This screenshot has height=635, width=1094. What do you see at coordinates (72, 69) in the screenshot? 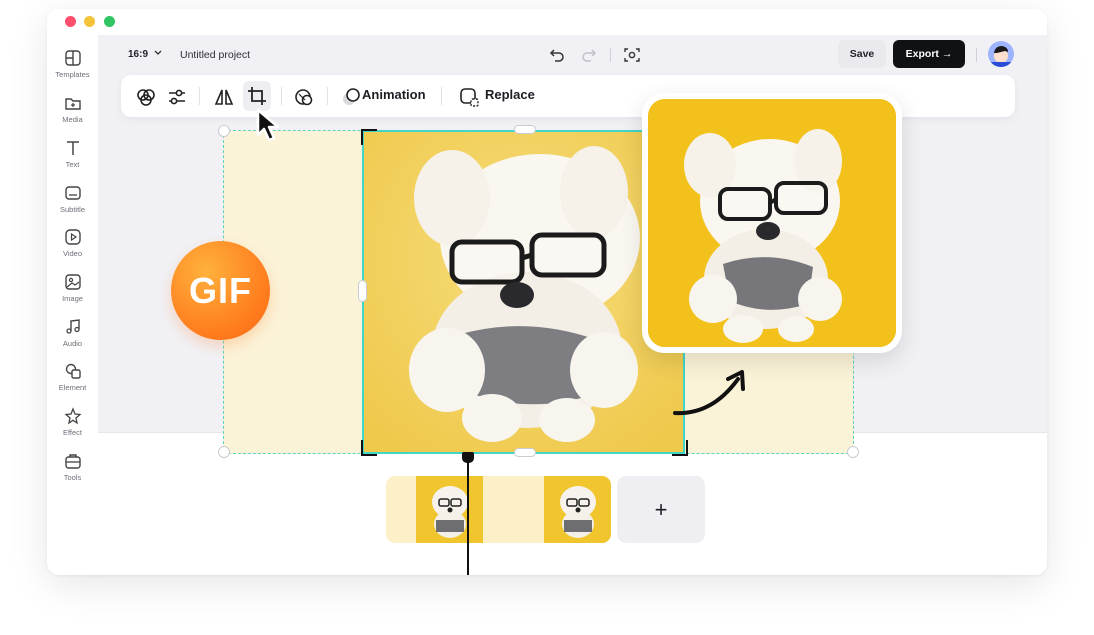
I see `sidebar-item-templates: Templates` at bounding box center [72, 69].